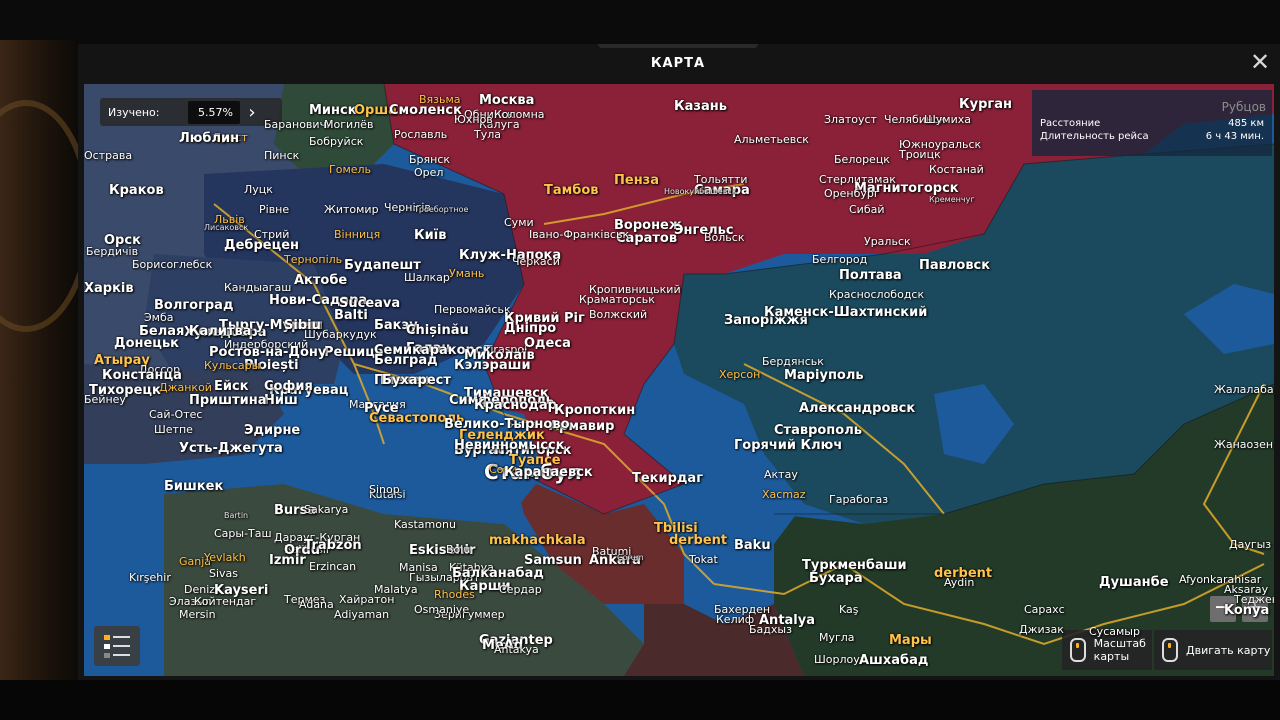  I want to click on map-label: Казань, so click(700, 106).